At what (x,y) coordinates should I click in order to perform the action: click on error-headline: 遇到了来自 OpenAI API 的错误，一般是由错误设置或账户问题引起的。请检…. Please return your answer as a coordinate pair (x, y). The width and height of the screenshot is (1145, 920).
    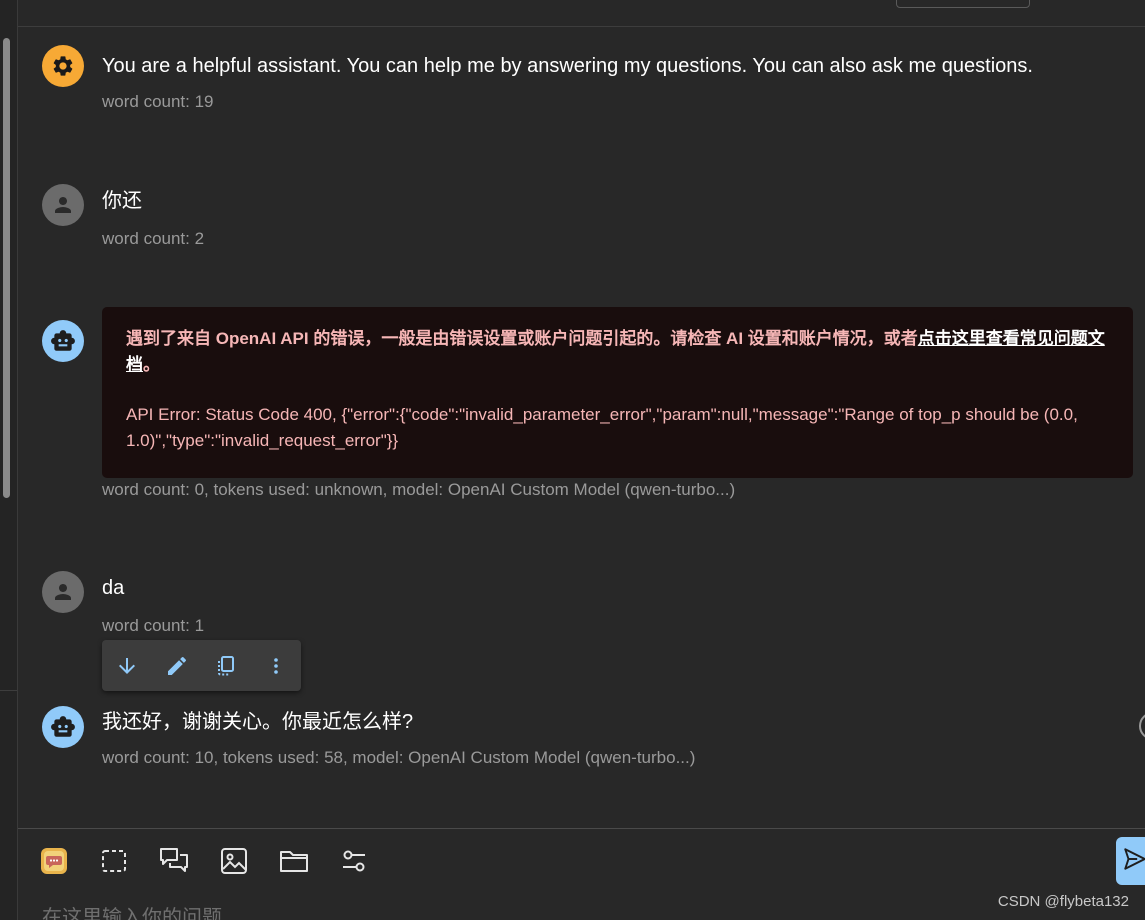
    Looking at the image, I should click on (617, 352).